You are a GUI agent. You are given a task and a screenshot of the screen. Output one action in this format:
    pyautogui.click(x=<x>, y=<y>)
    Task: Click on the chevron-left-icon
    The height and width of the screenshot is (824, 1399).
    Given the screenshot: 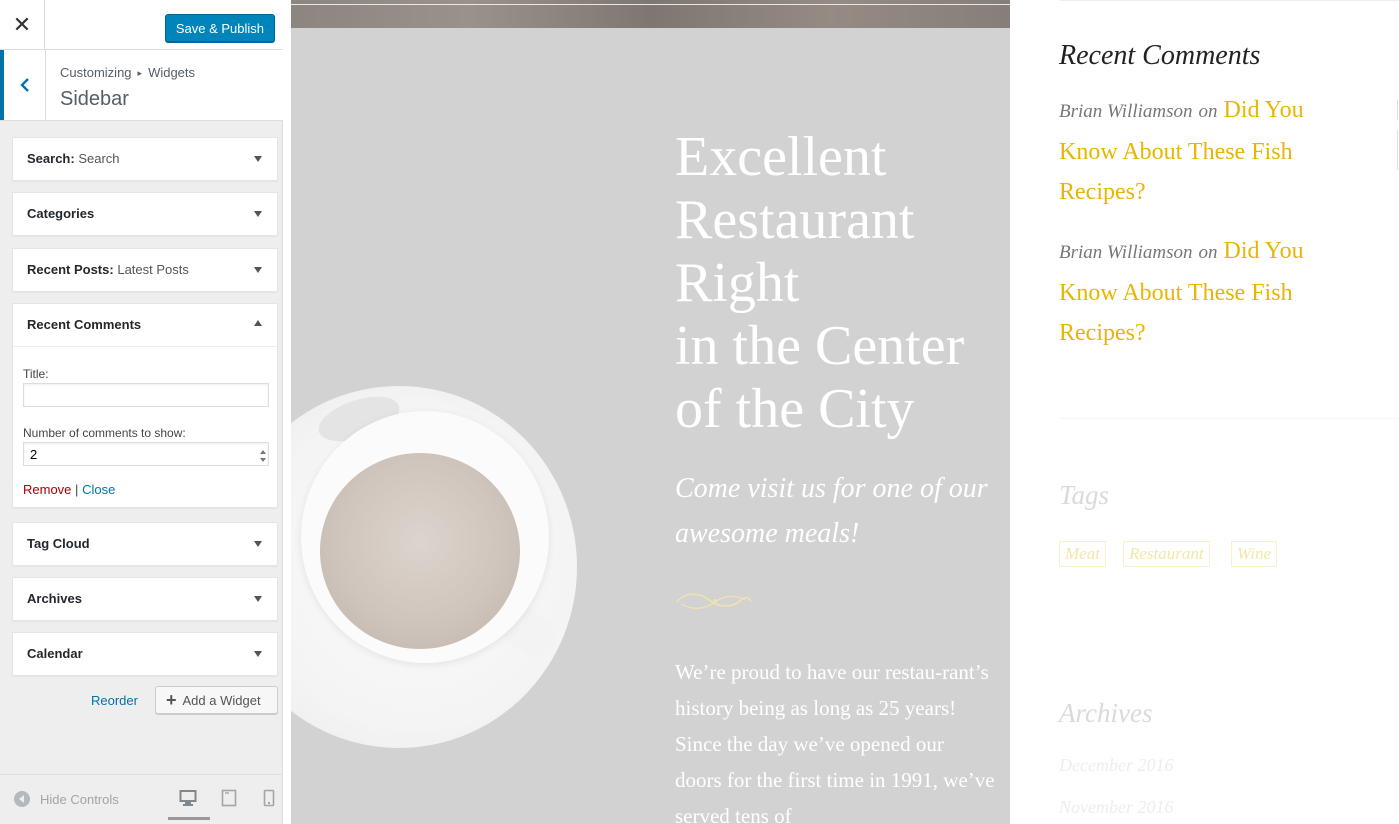 What is the action you would take?
    pyautogui.click(x=24, y=85)
    